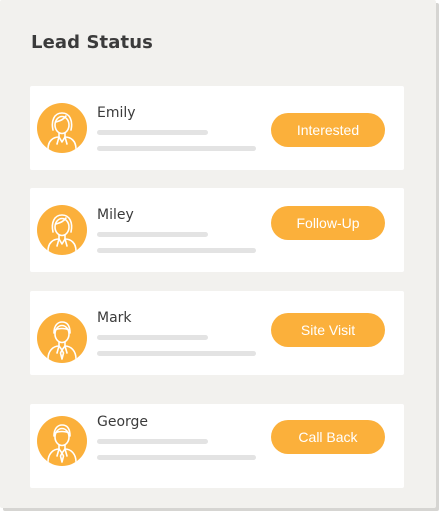 Image resolution: width=442 pixels, height=514 pixels. I want to click on status-button-call-back: Call Back, so click(328, 437).